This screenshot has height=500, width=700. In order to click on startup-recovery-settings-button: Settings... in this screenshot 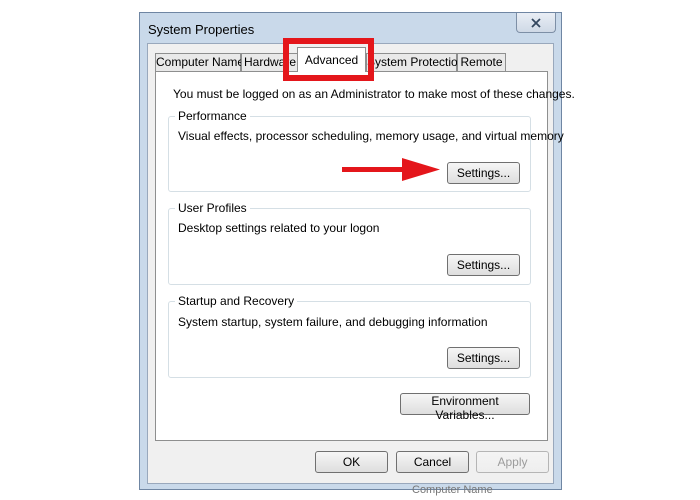, I will do `click(483, 358)`.